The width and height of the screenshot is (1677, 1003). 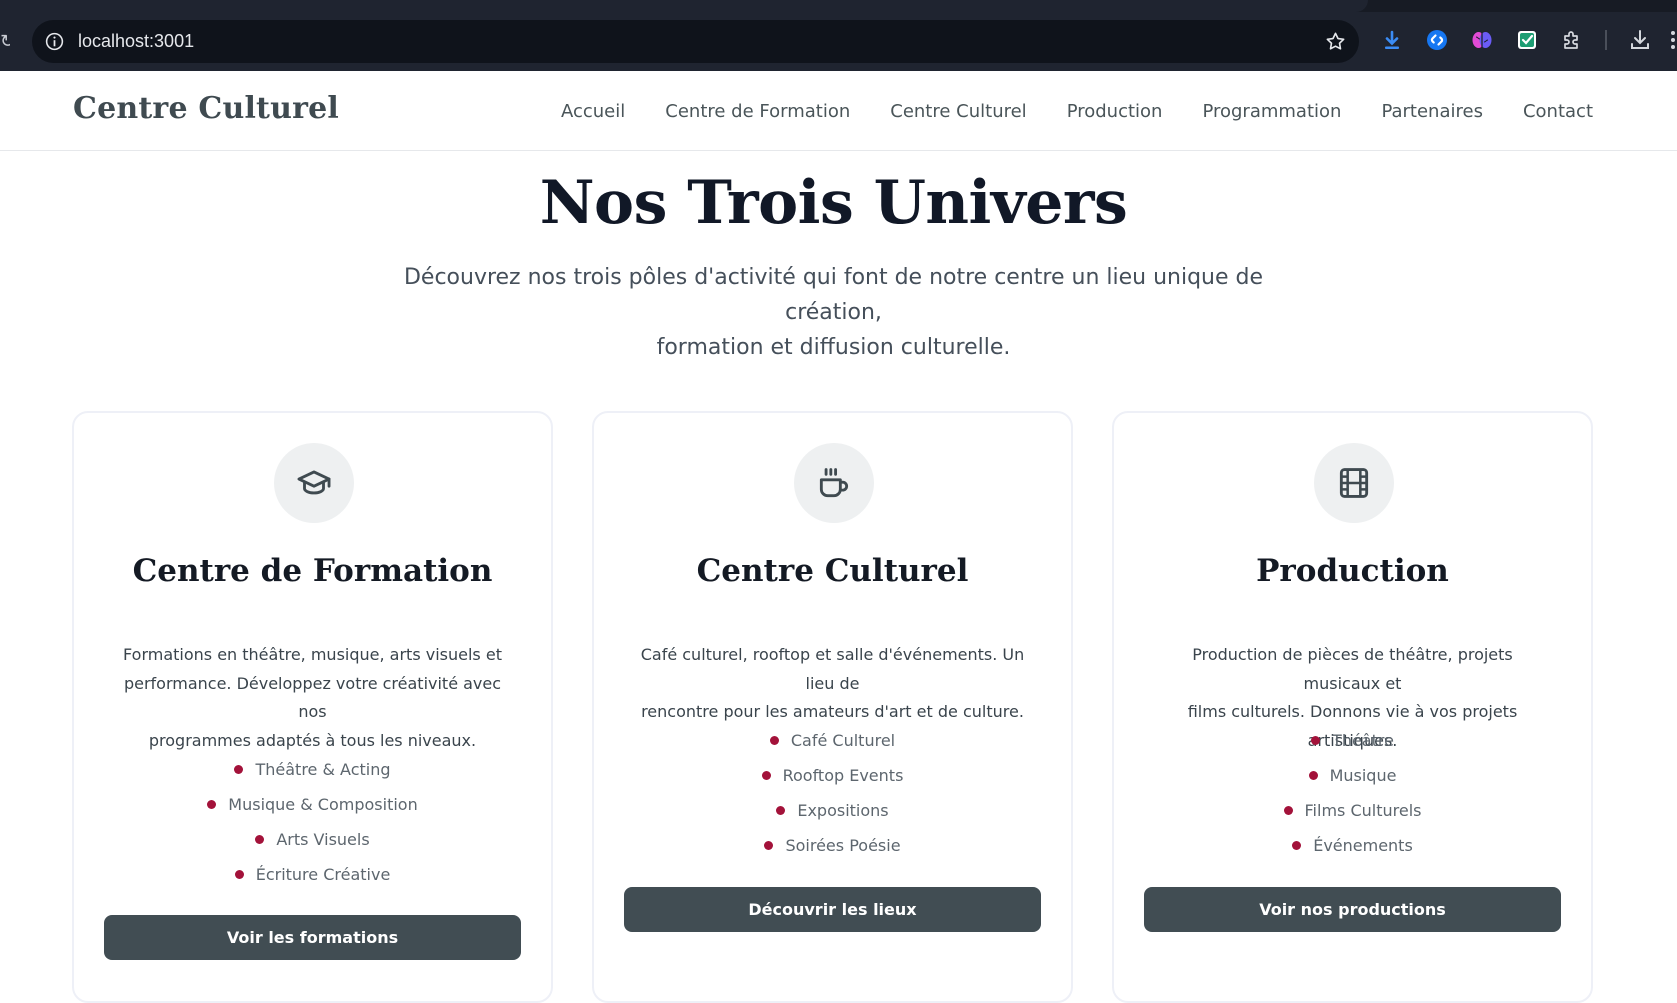 I want to click on subtitle-line: formation et diffusion culturelle., so click(x=833, y=347).